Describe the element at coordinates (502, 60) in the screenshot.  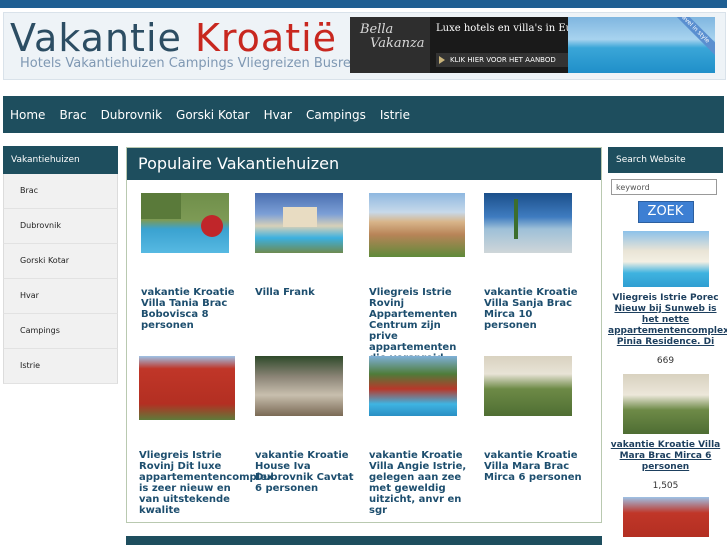
I see `banner-cta-button: KLIK HIER VOOR HET AANBOD` at that location.